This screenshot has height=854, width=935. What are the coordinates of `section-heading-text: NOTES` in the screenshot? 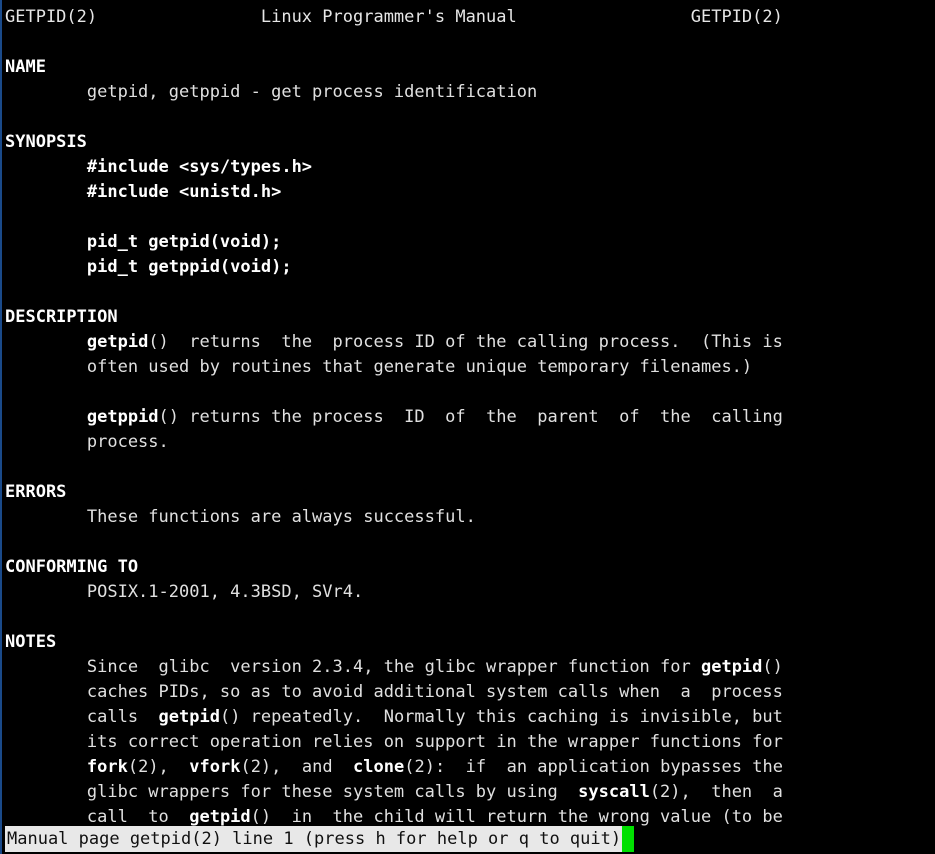 It's located at (31, 642).